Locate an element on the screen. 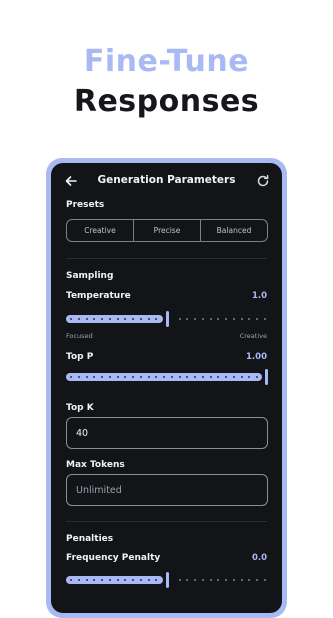 This screenshot has width=333, height=618. top-p-slider is located at coordinates (167, 377).